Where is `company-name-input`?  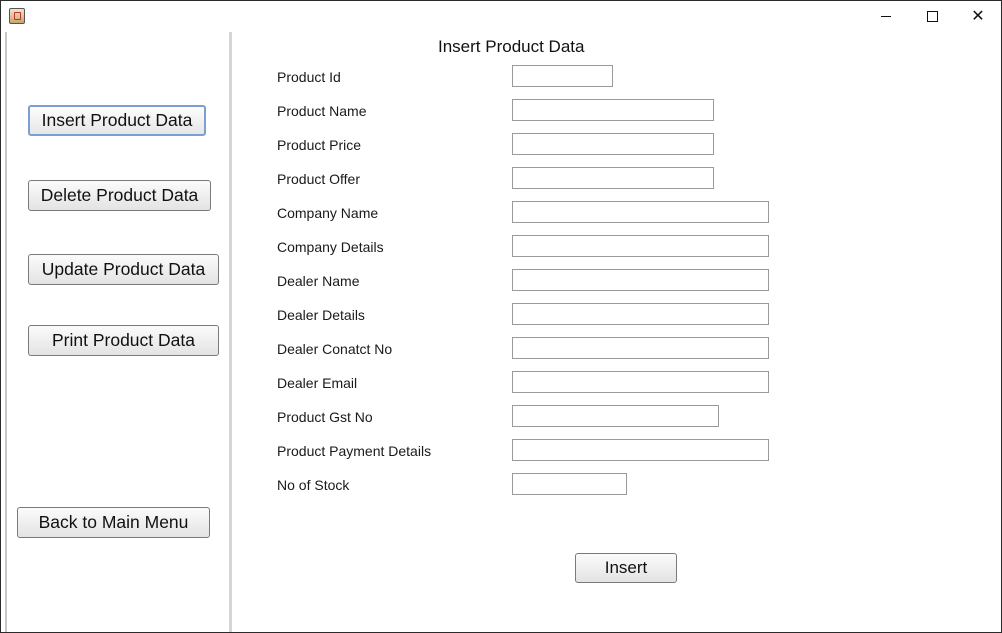 company-name-input is located at coordinates (640, 212).